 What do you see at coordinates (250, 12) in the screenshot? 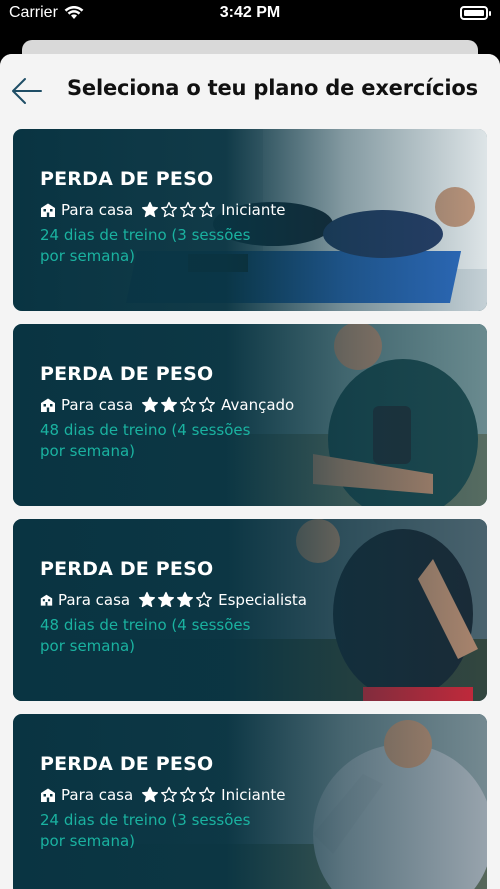
I see `status-time: 3:42 PM` at bounding box center [250, 12].